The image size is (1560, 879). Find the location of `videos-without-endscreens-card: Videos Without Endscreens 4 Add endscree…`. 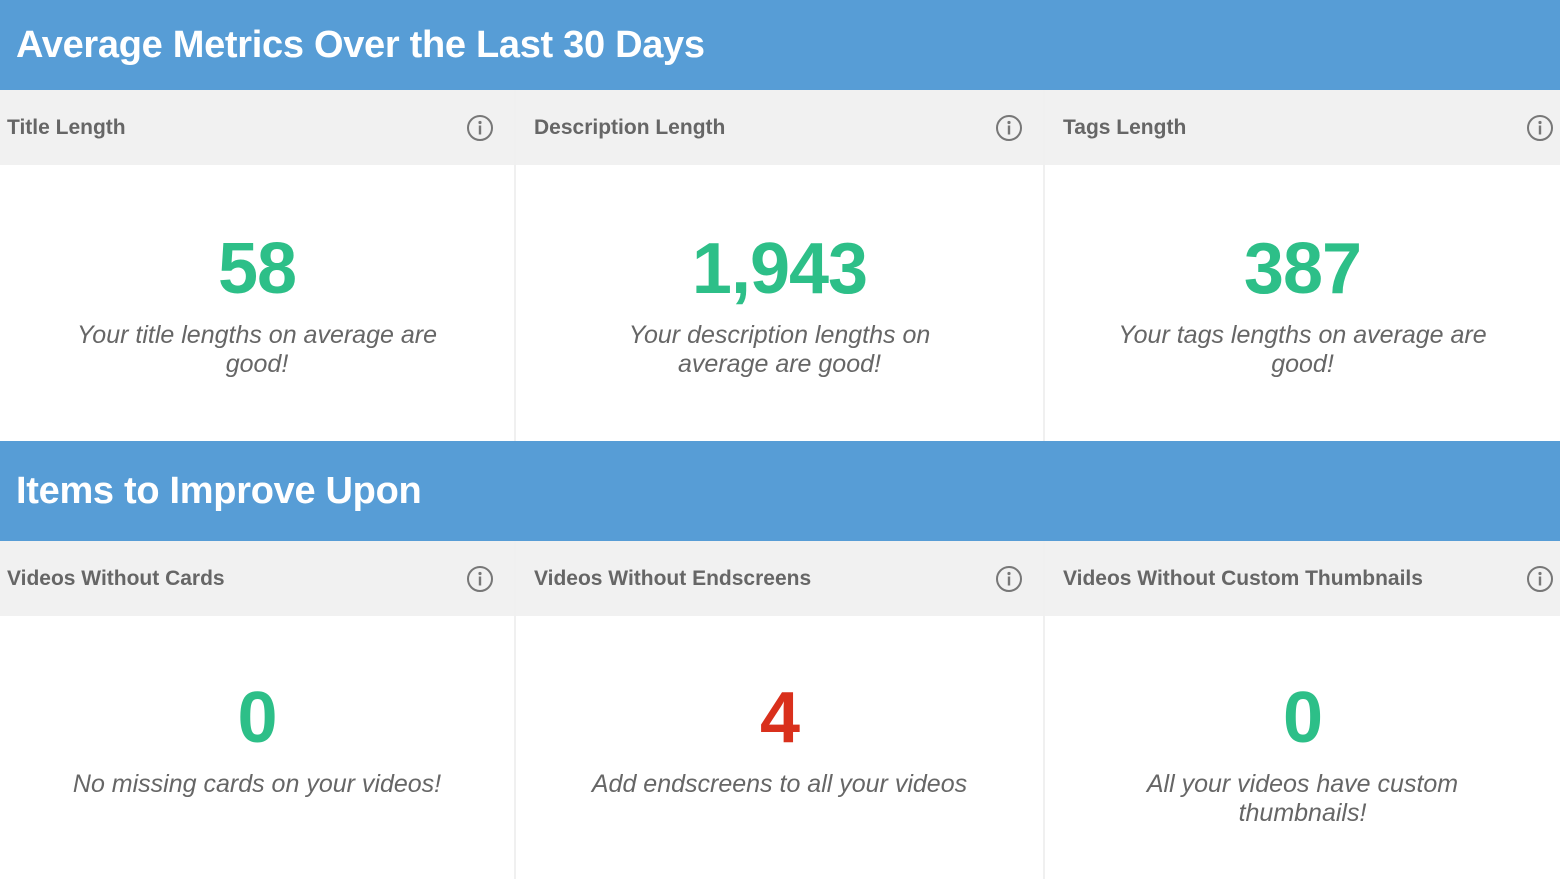

videos-without-endscreens-card: Videos Without Endscreens 4 Add endscree… is located at coordinates (780, 710).